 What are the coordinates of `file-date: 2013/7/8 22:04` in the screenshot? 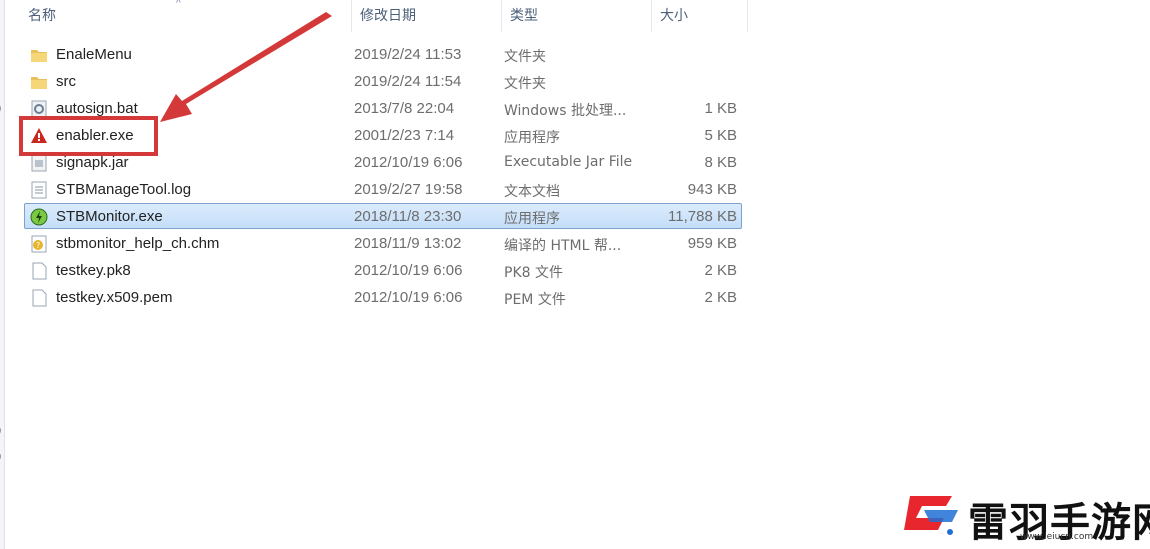 It's located at (404, 108).